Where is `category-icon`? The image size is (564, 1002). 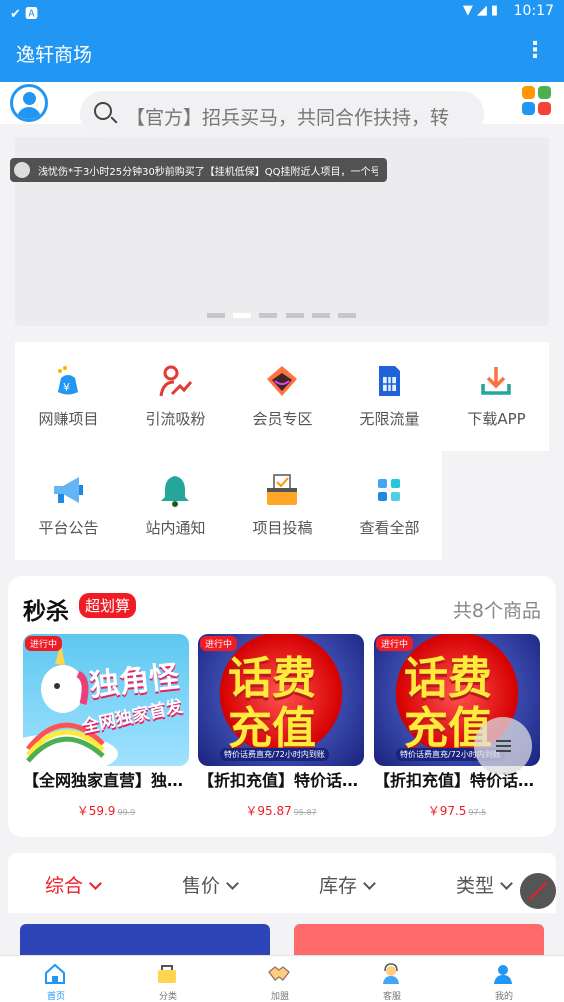
category-icon is located at coordinates (167, 974).